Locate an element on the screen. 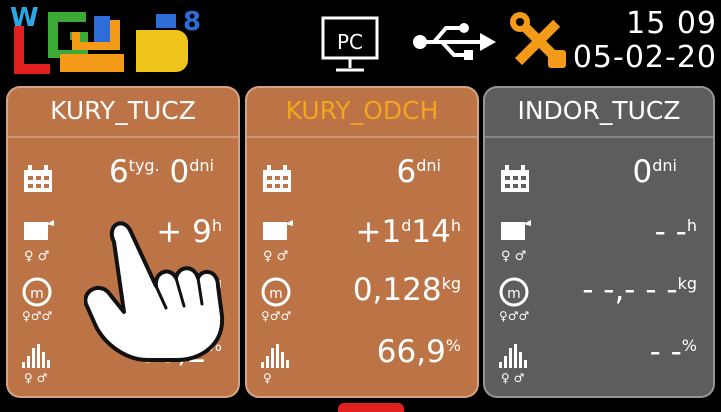  time-offset-value: - -h is located at coordinates (675, 232).